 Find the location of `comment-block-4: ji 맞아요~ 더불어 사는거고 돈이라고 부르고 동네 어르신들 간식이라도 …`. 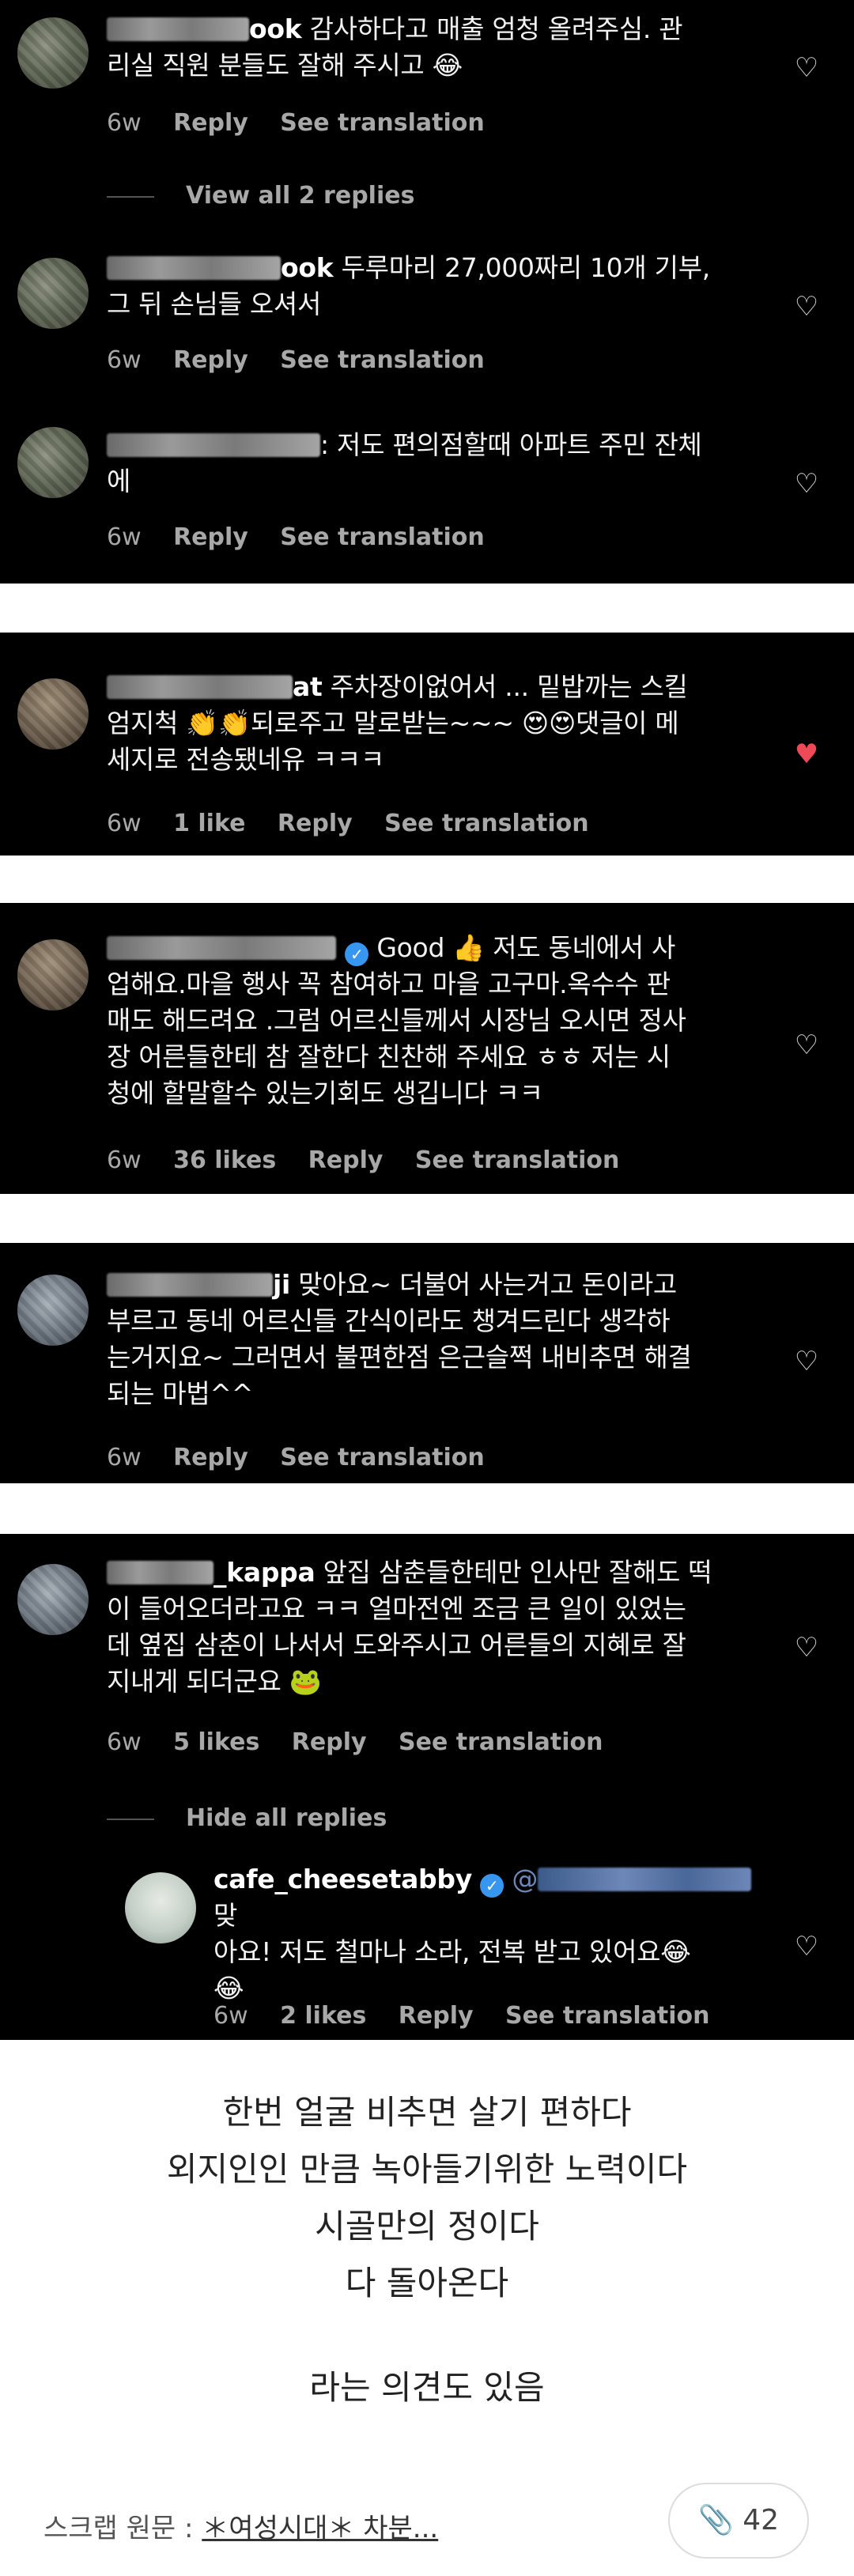

comment-block-4: ji 맞아요~ 더불어 사는거고 돈이라고 부르고 동네 어르신들 간식이라도 … is located at coordinates (427, 1363).